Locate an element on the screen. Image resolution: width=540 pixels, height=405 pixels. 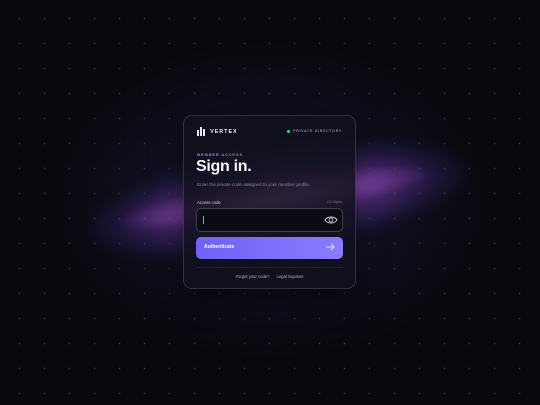
access-code-hint: 4-6 digits is located at coordinates (334, 202).